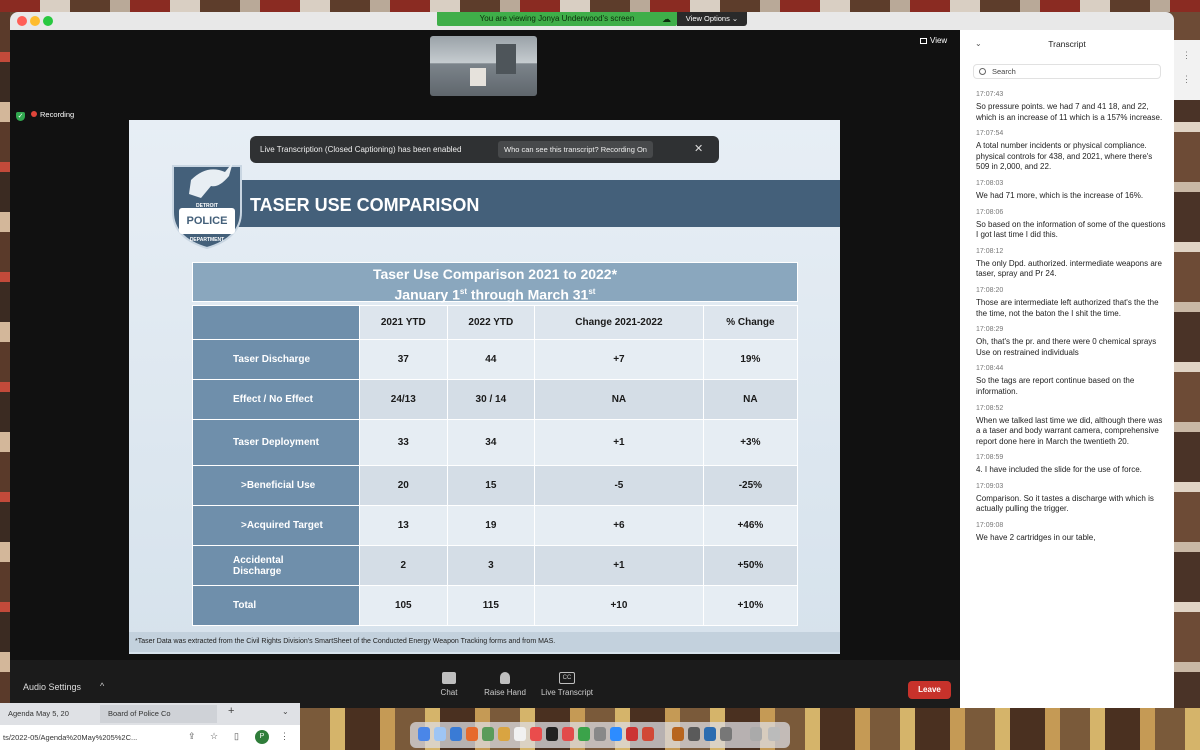 This screenshot has width=1200, height=750. What do you see at coordinates (285, 711) in the screenshot?
I see `tab-list-caret-icon: ⌄` at bounding box center [285, 711].